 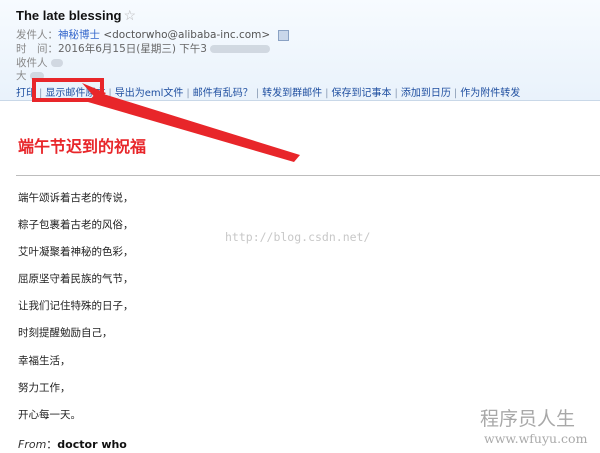 What do you see at coordinates (528, 419) in the screenshot?
I see `site-logo: 程序员人生` at bounding box center [528, 419].